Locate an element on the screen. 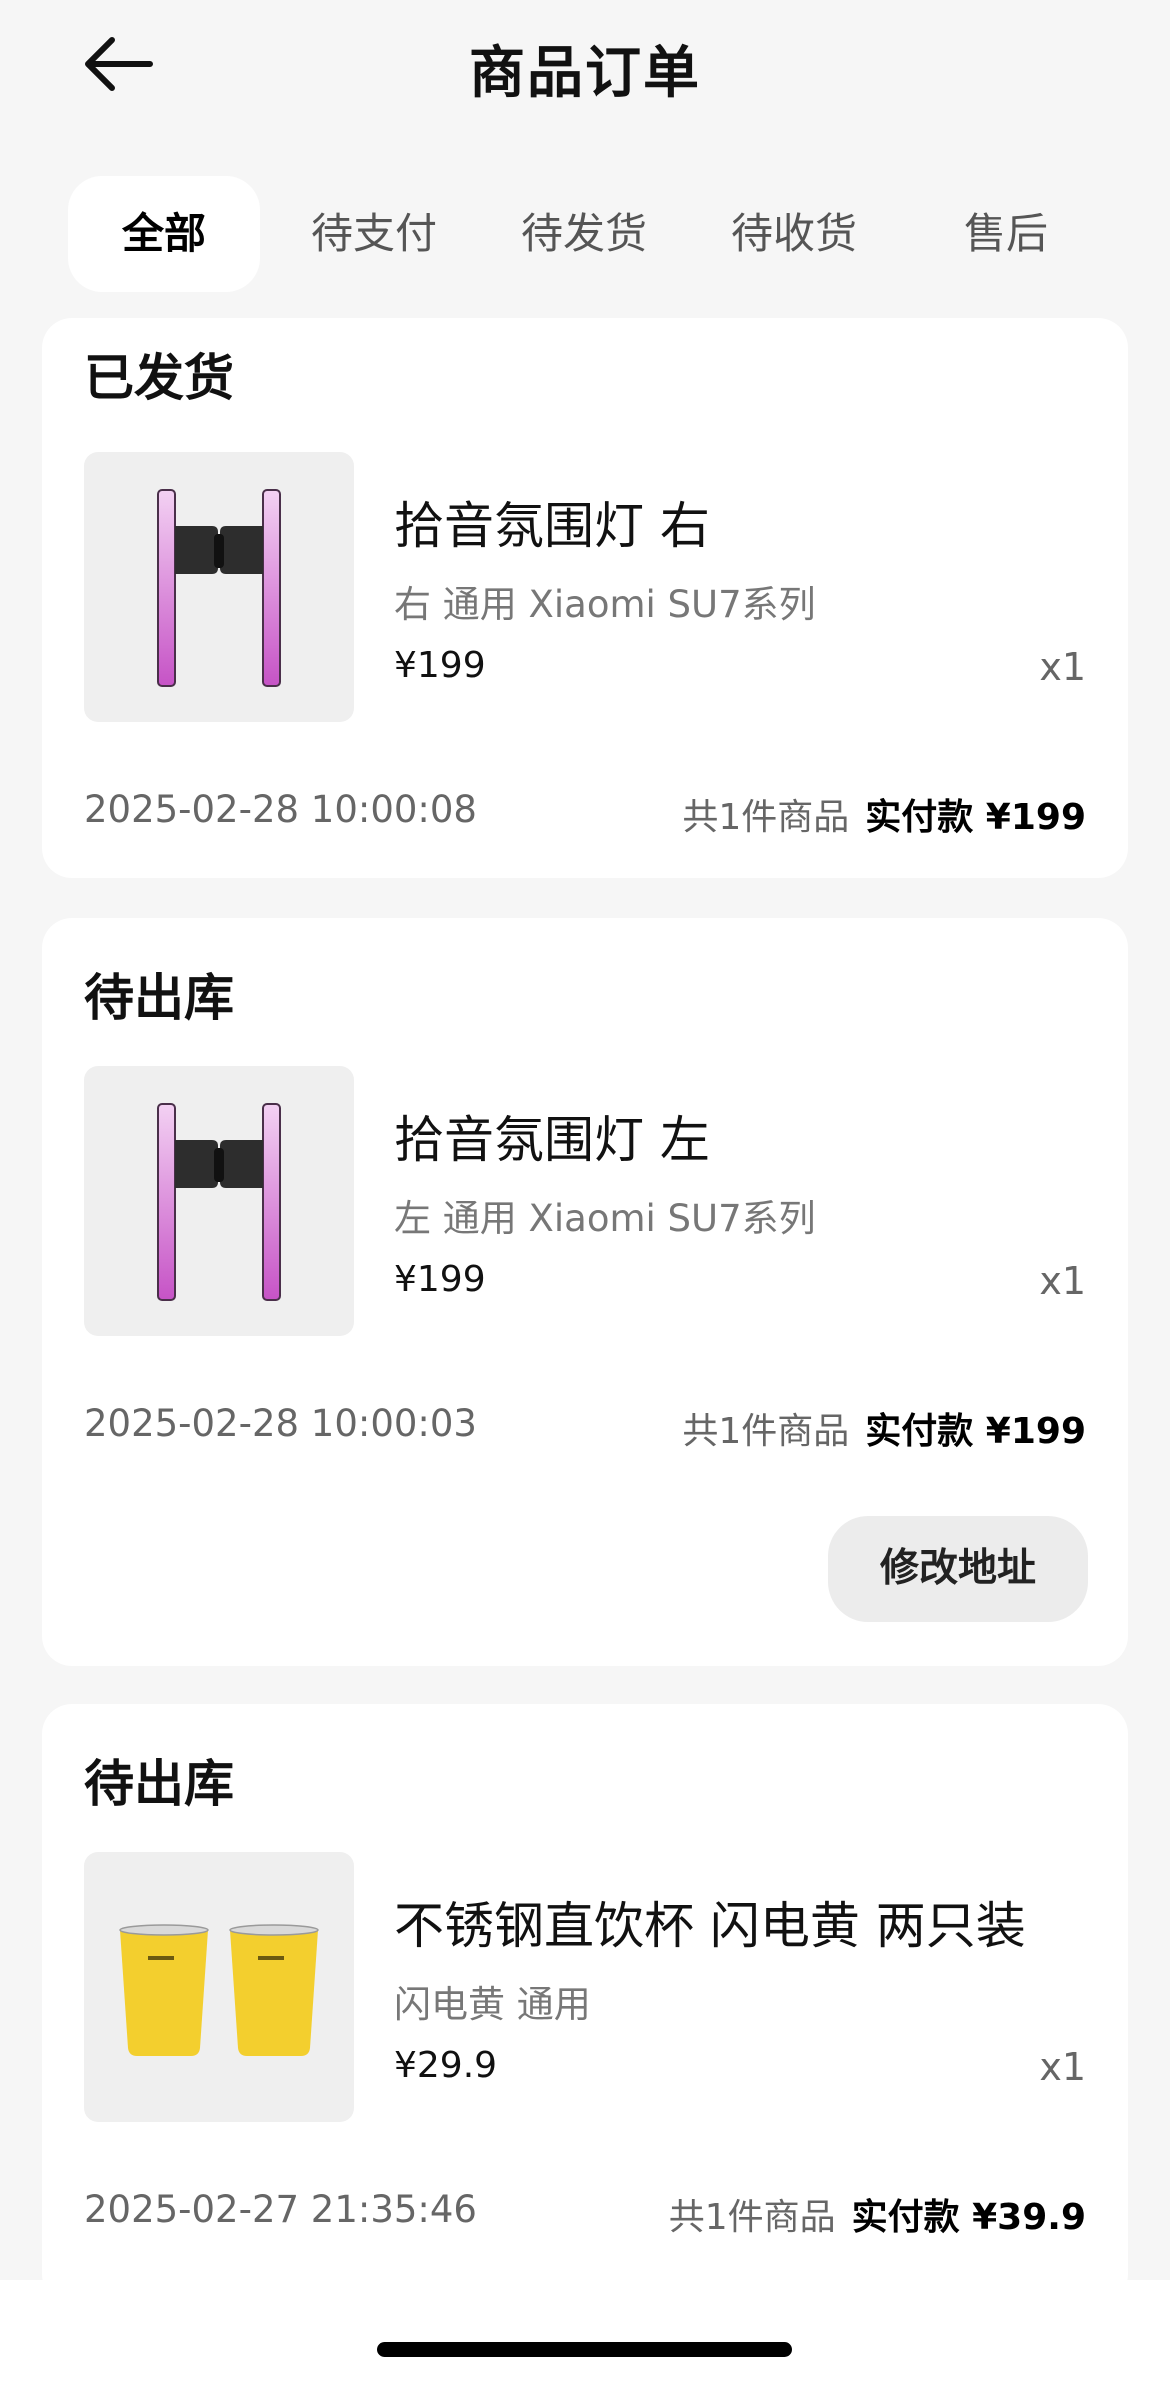 The width and height of the screenshot is (1170, 2381). tab-pending-payment: 待支付 is located at coordinates (374, 234).